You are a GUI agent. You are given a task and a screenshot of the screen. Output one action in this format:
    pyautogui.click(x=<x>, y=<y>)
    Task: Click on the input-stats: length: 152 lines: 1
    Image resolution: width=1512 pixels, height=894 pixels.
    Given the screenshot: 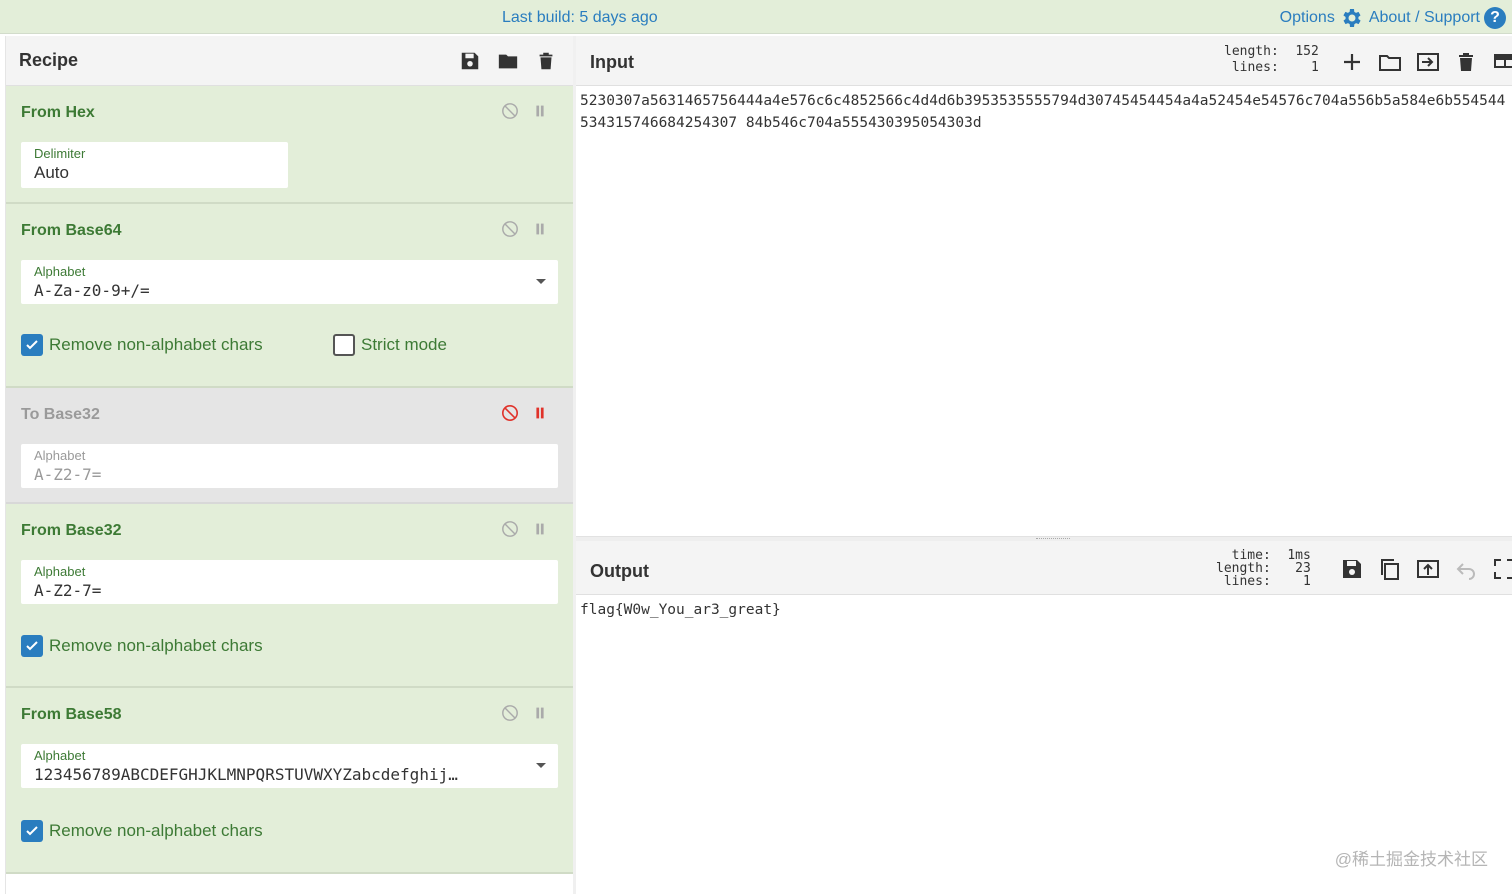 What is the action you would take?
    pyautogui.click(x=1271, y=59)
    